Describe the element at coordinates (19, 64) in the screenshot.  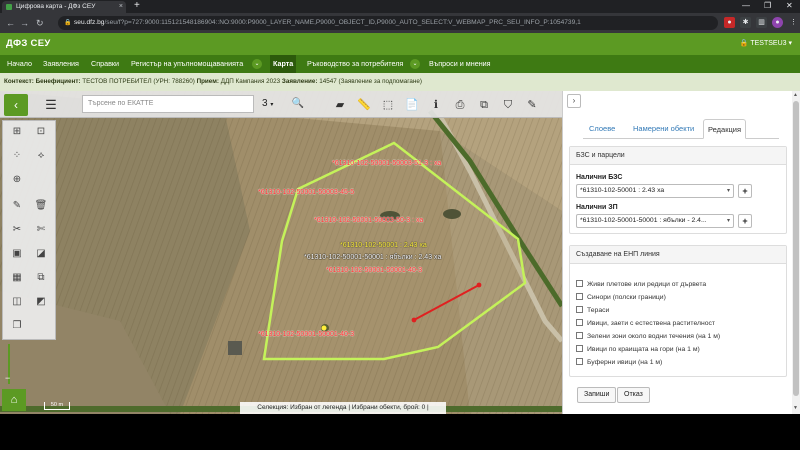
I see `menu-item-home: Начало` at that location.